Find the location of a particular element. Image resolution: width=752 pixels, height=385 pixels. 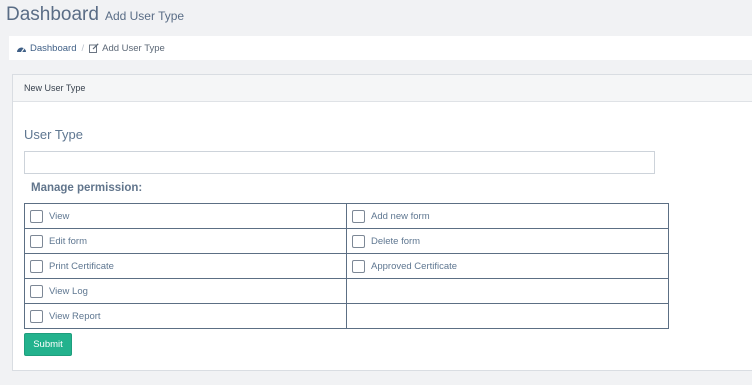

permission-cell: View Log is located at coordinates (185, 291).